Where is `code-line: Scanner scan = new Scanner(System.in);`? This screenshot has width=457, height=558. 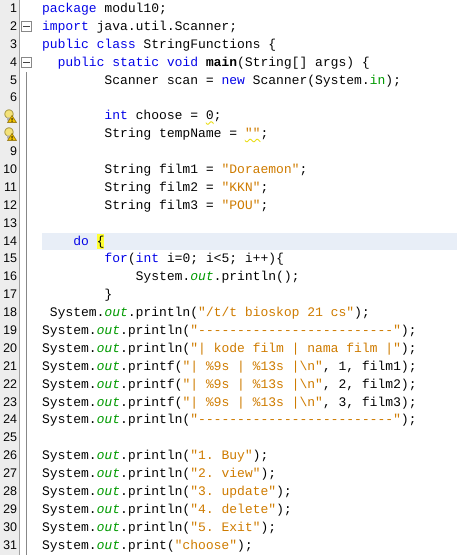
code-line: Scanner scan = new Scanner(System.in); is located at coordinates (252, 80).